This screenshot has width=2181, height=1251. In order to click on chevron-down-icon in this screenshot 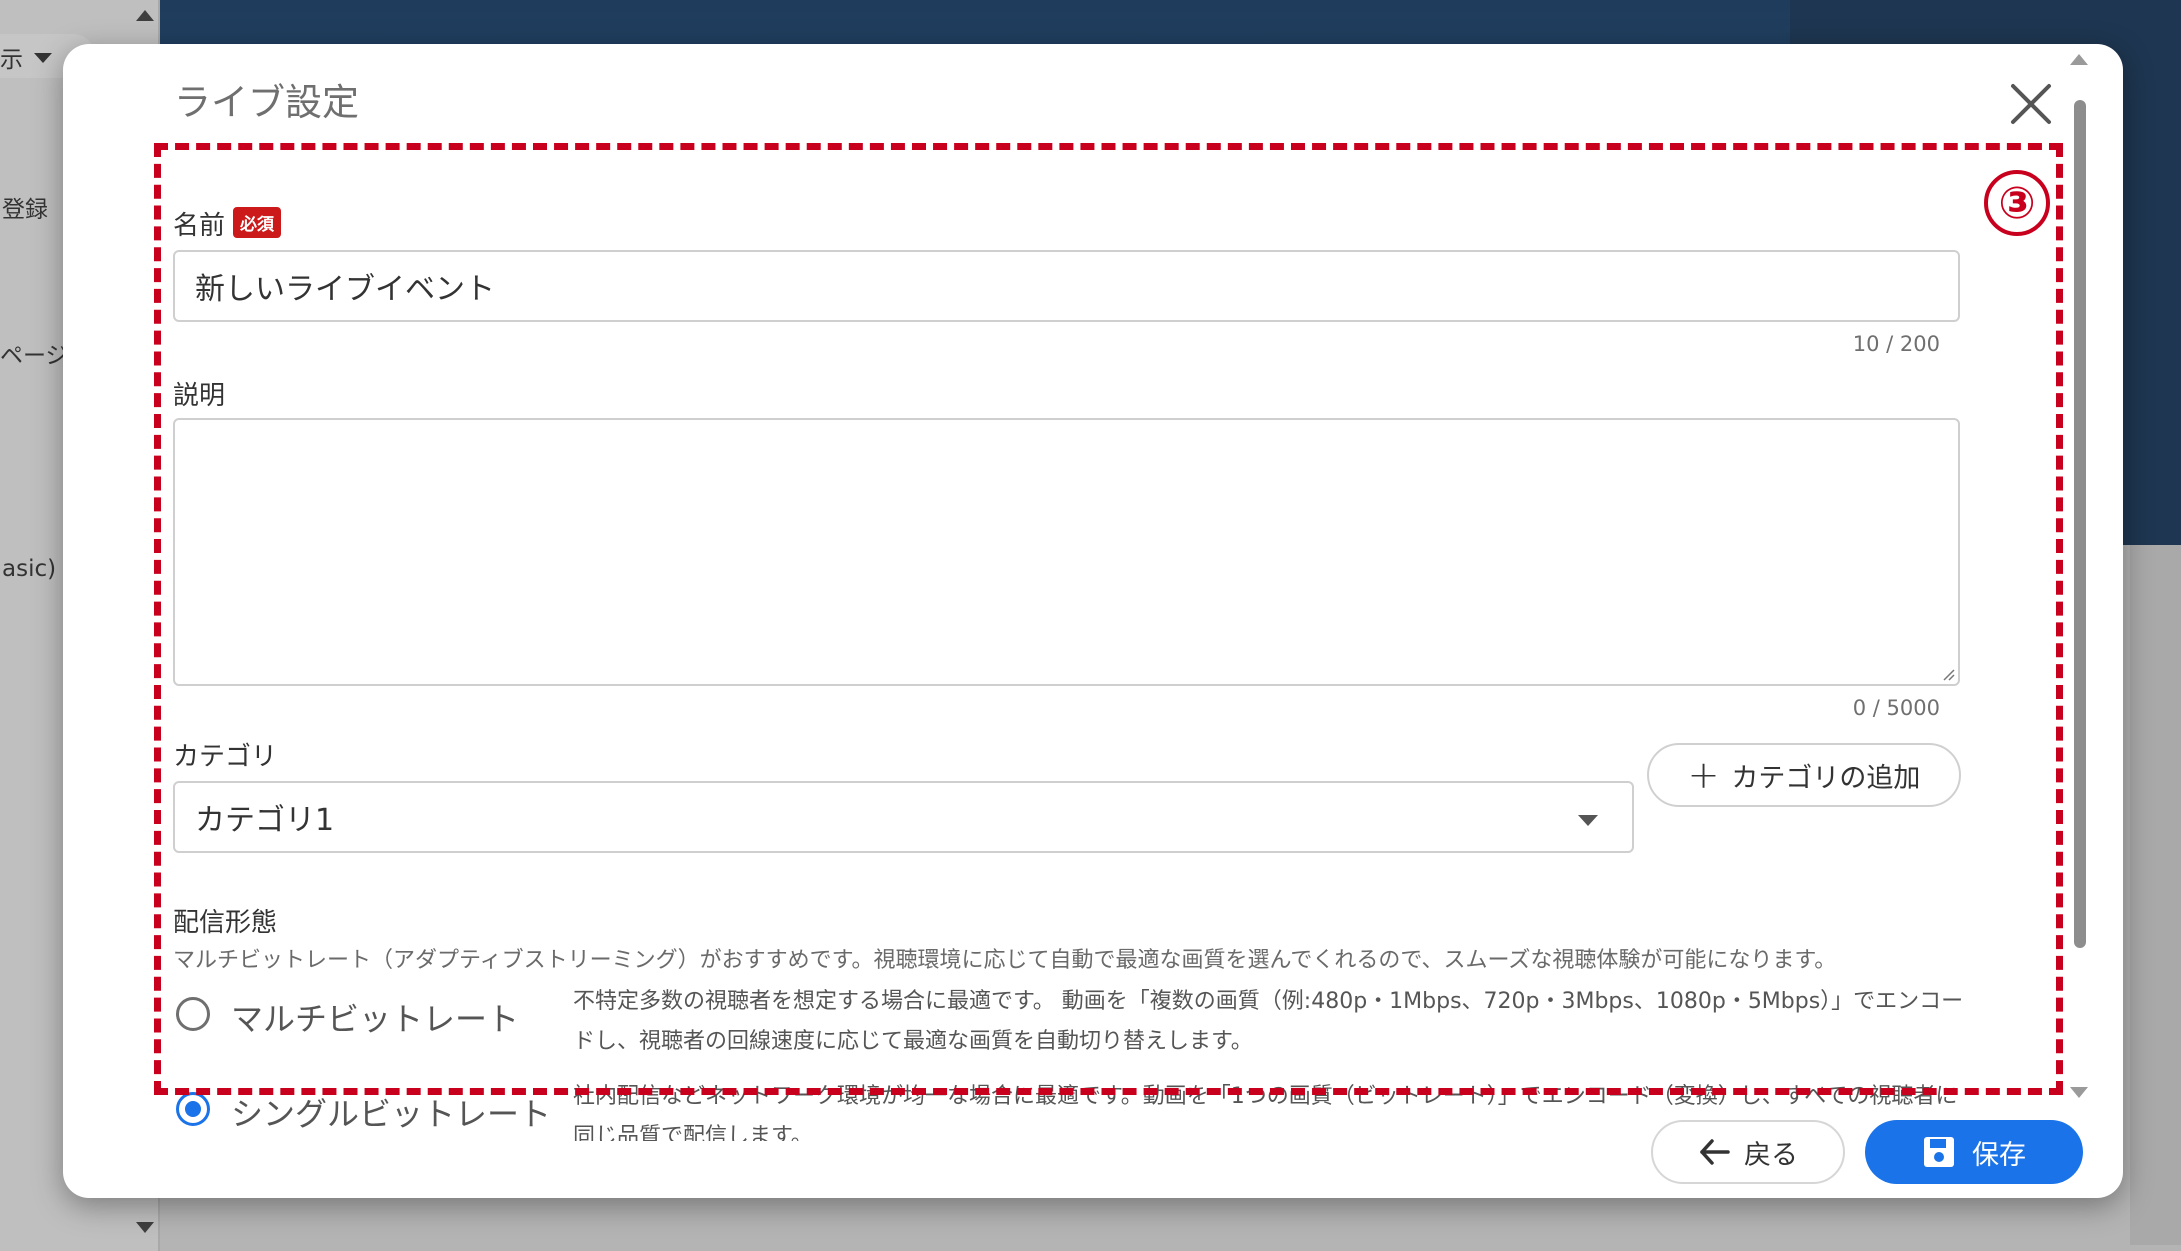, I will do `click(43, 58)`.